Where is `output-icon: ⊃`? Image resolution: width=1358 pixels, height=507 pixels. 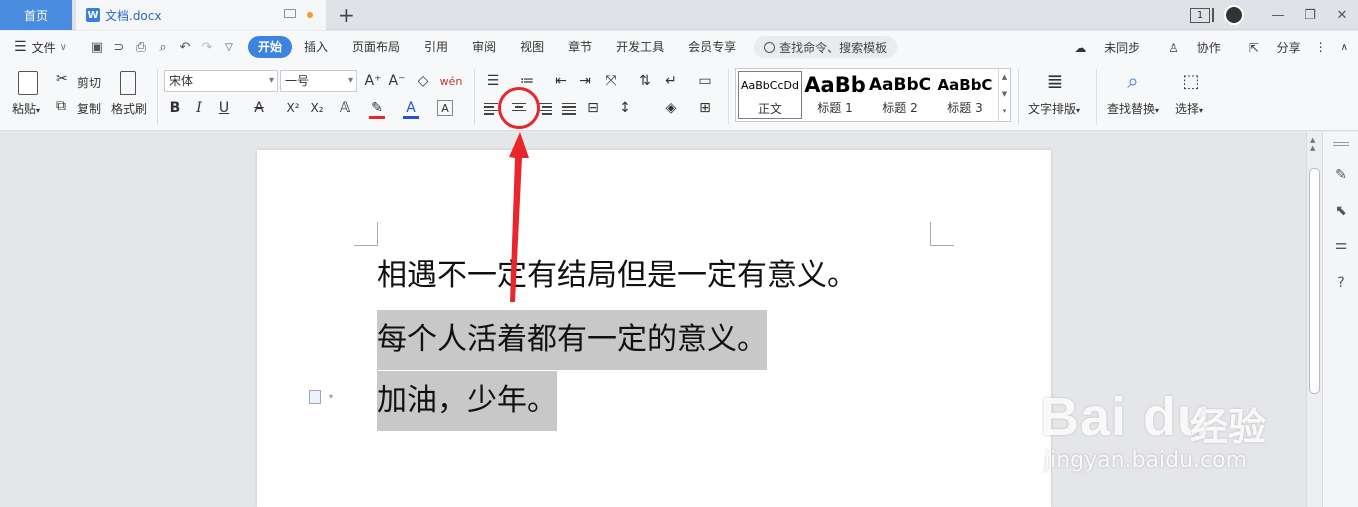 output-icon: ⊃ is located at coordinates (119, 47).